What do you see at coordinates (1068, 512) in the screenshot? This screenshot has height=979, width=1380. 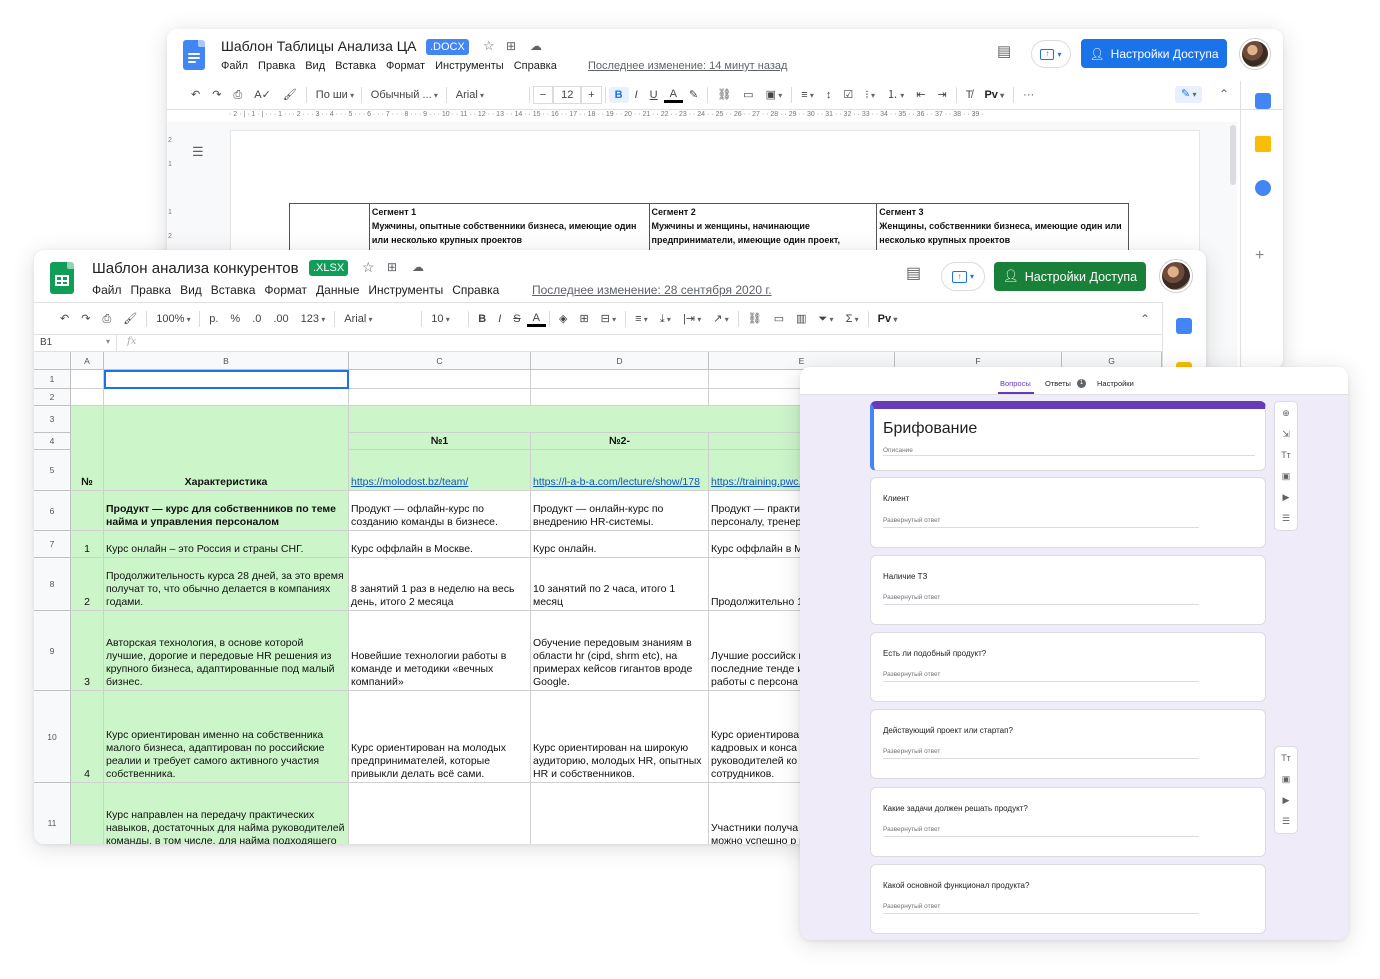 I see `question-card: Клиент Развернутый ответ` at bounding box center [1068, 512].